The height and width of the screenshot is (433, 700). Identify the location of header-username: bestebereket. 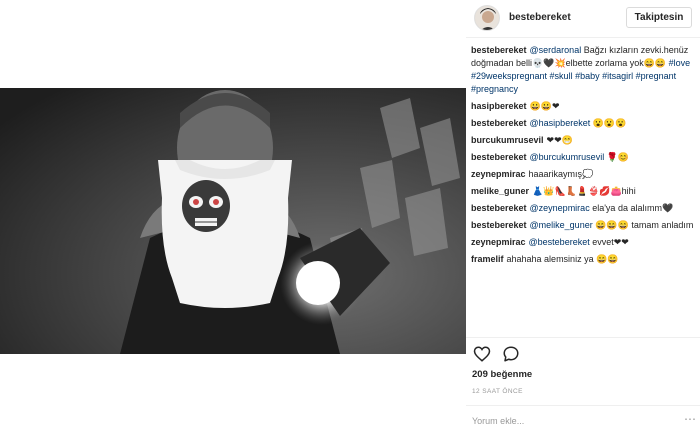
(540, 17).